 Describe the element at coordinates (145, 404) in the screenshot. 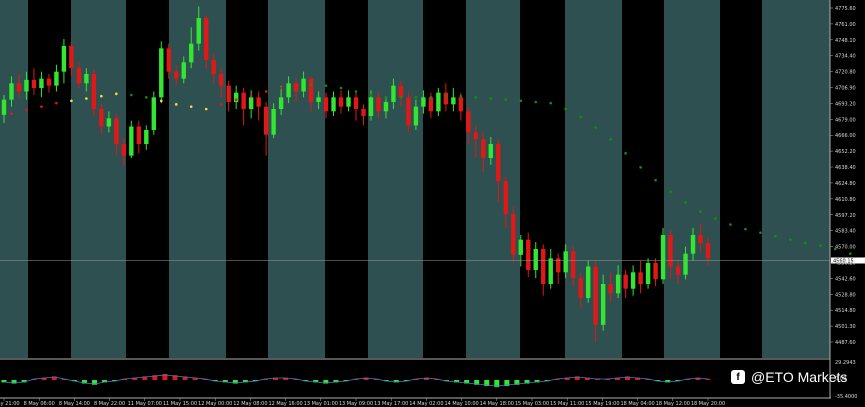

I see `x-tick-label: 11 May 07:00` at that location.